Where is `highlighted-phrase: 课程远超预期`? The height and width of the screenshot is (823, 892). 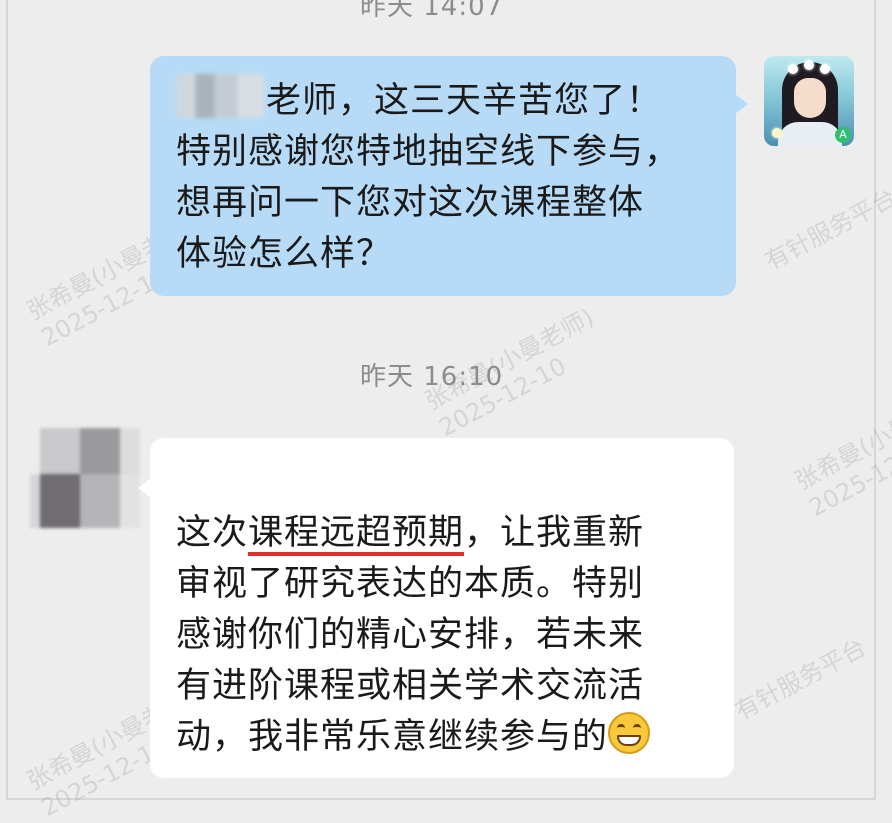 highlighted-phrase: 课程远超预期 is located at coordinates (356, 533).